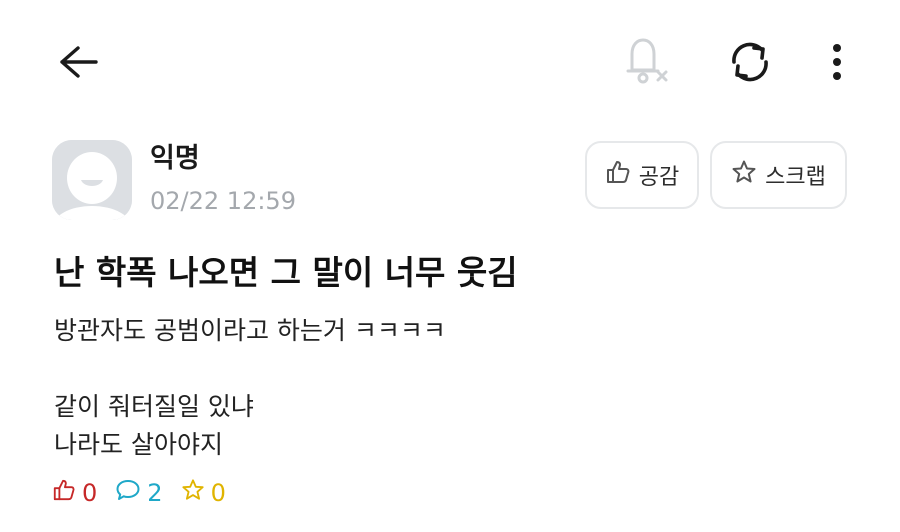 The height and width of the screenshot is (532, 900). What do you see at coordinates (750, 62) in the screenshot?
I see `refresh-icon` at bounding box center [750, 62].